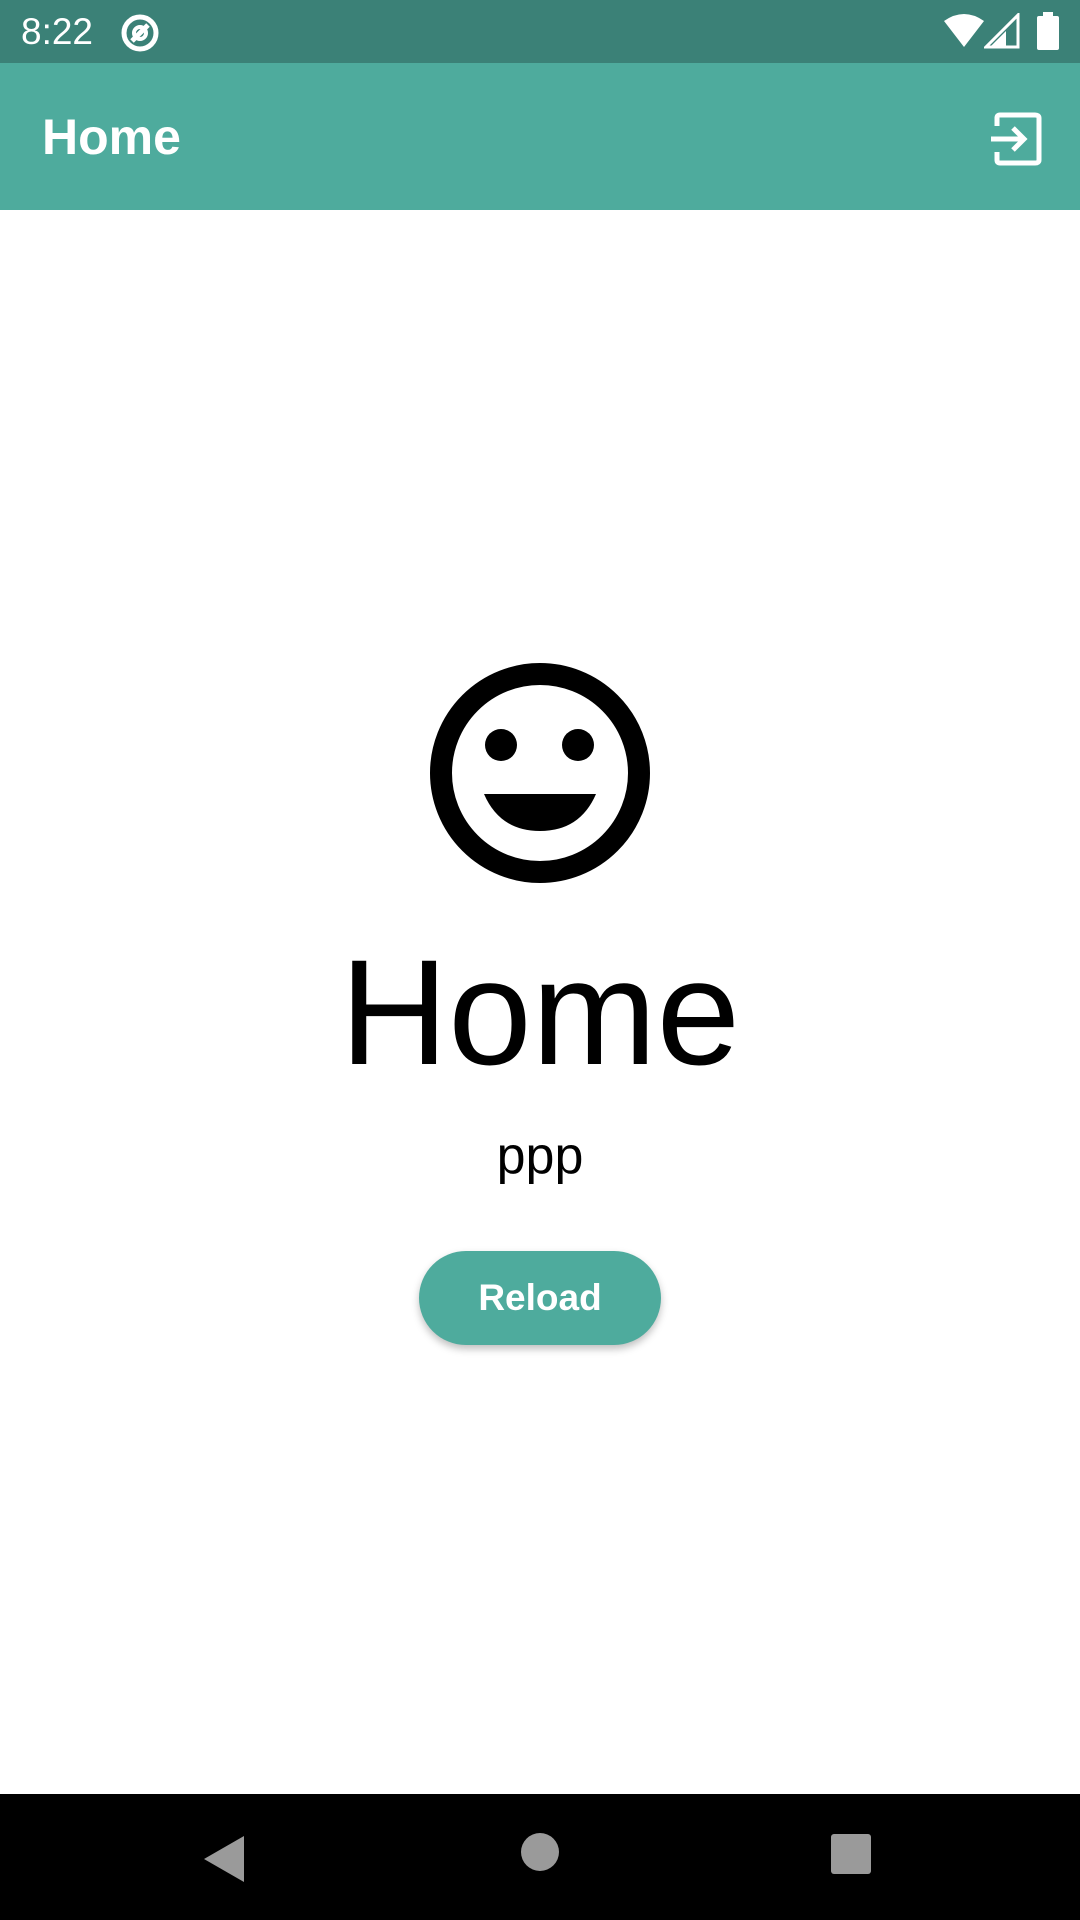 This screenshot has height=1920, width=1080. What do you see at coordinates (540, 1852) in the screenshot?
I see `home-icon` at bounding box center [540, 1852].